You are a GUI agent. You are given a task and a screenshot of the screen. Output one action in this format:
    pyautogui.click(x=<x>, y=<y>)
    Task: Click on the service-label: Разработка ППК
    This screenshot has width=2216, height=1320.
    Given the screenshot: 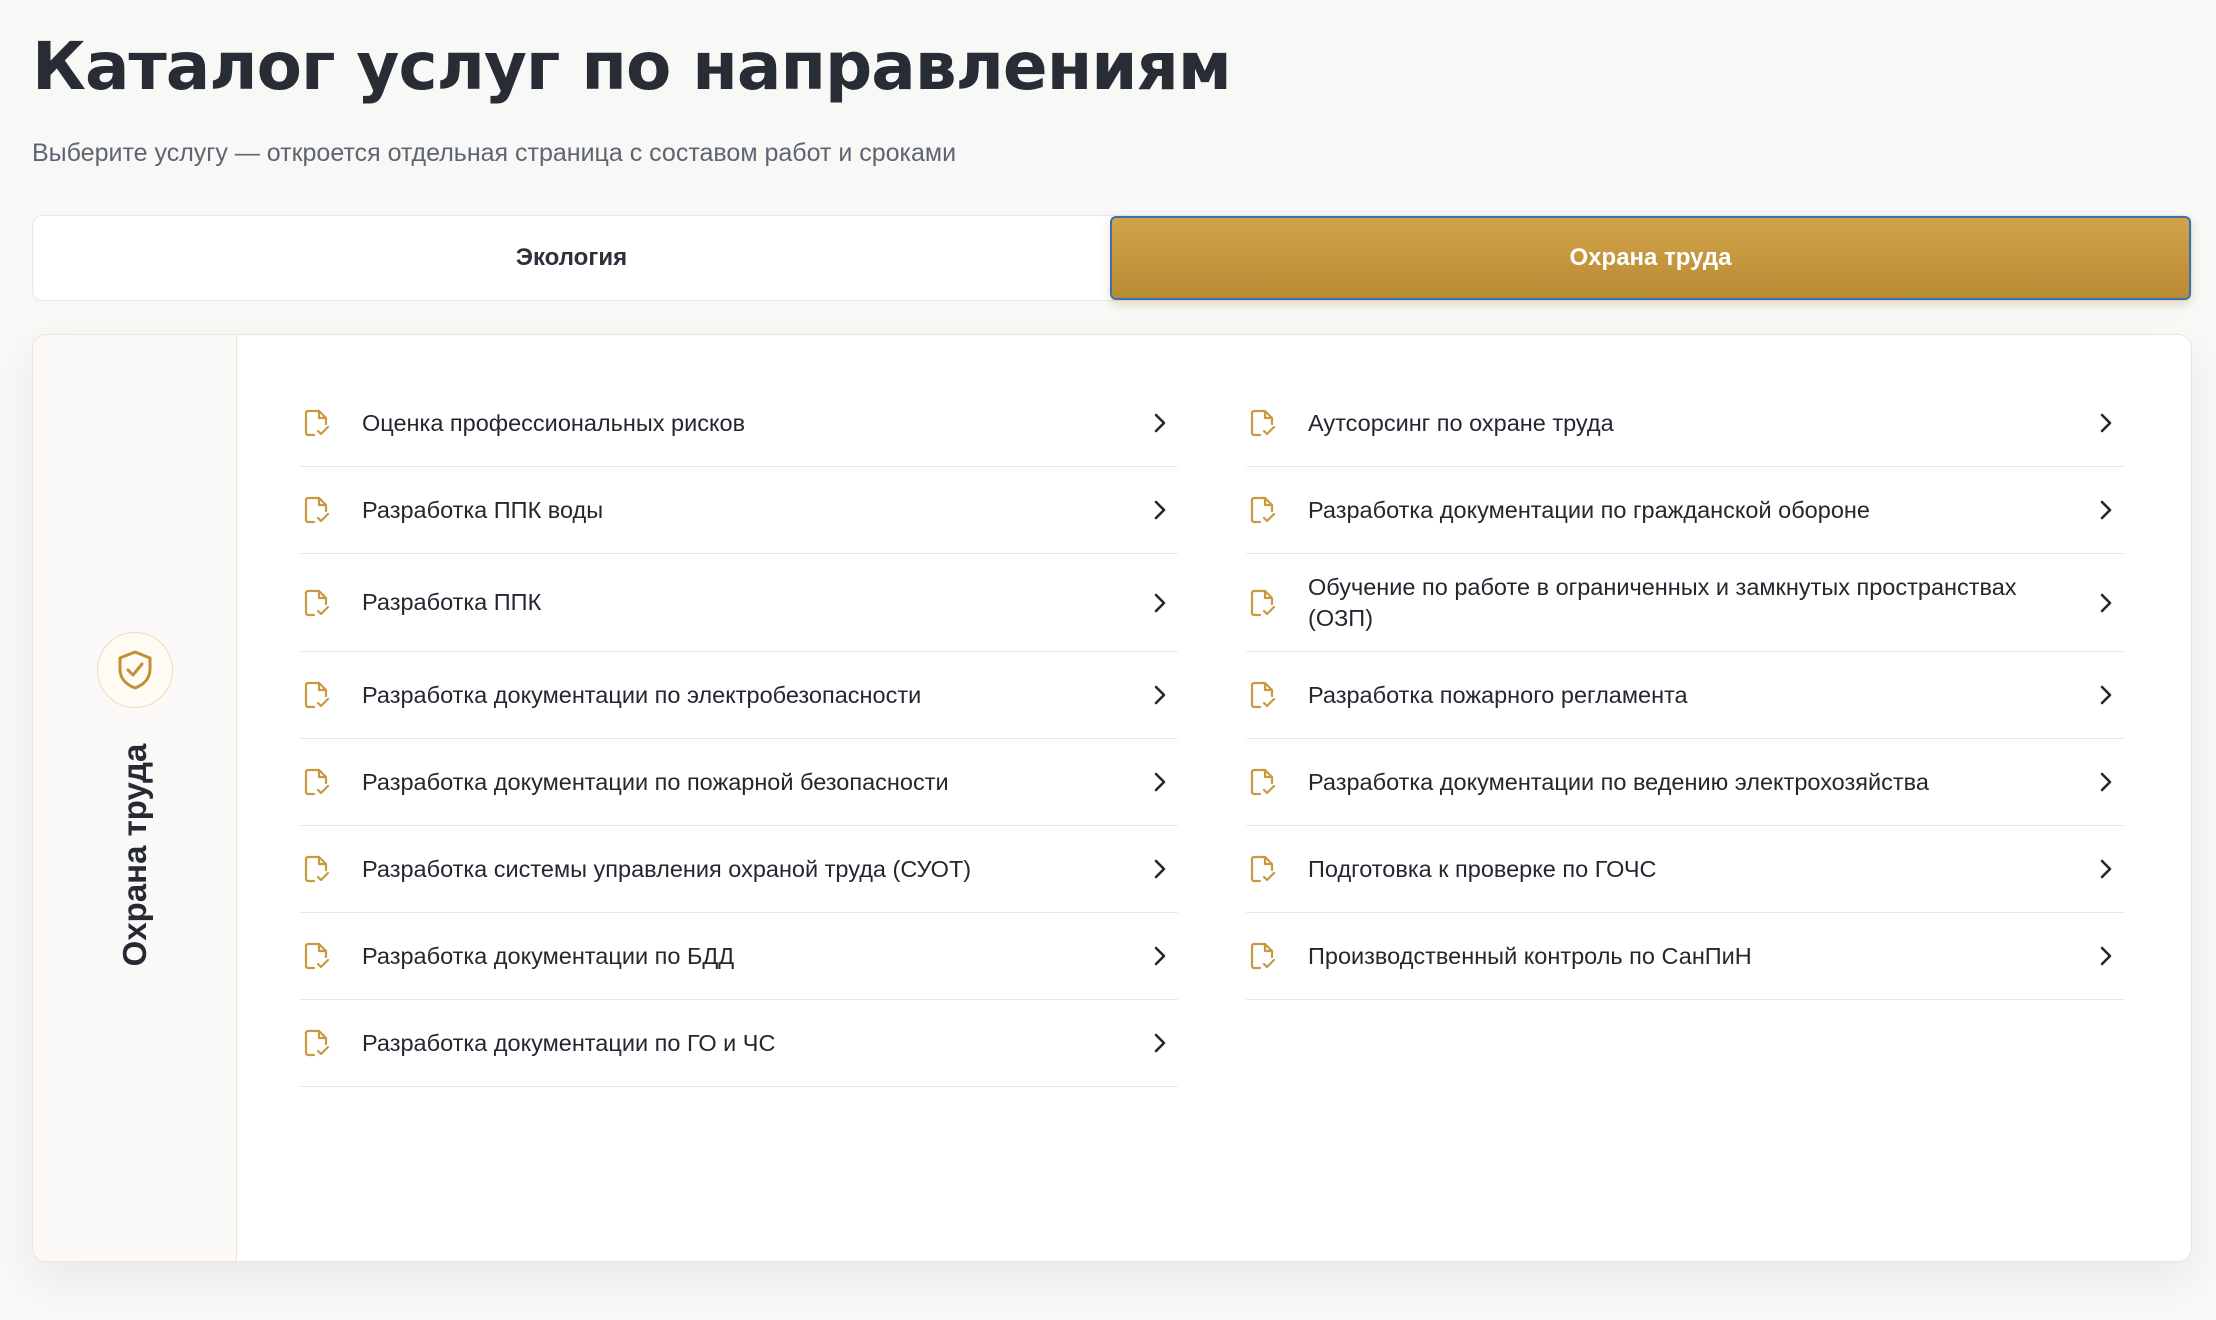 What is the action you would take?
    pyautogui.click(x=452, y=602)
    